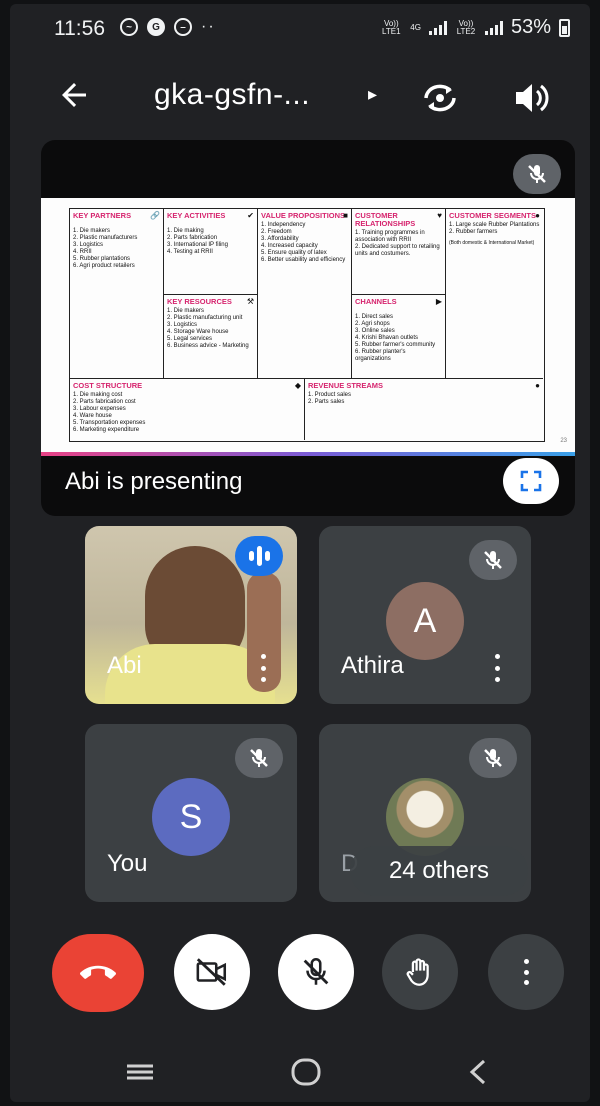  Describe the element at coordinates (391, 27) in the screenshot. I see `sim1-label: Vo)) LTE1` at that location.